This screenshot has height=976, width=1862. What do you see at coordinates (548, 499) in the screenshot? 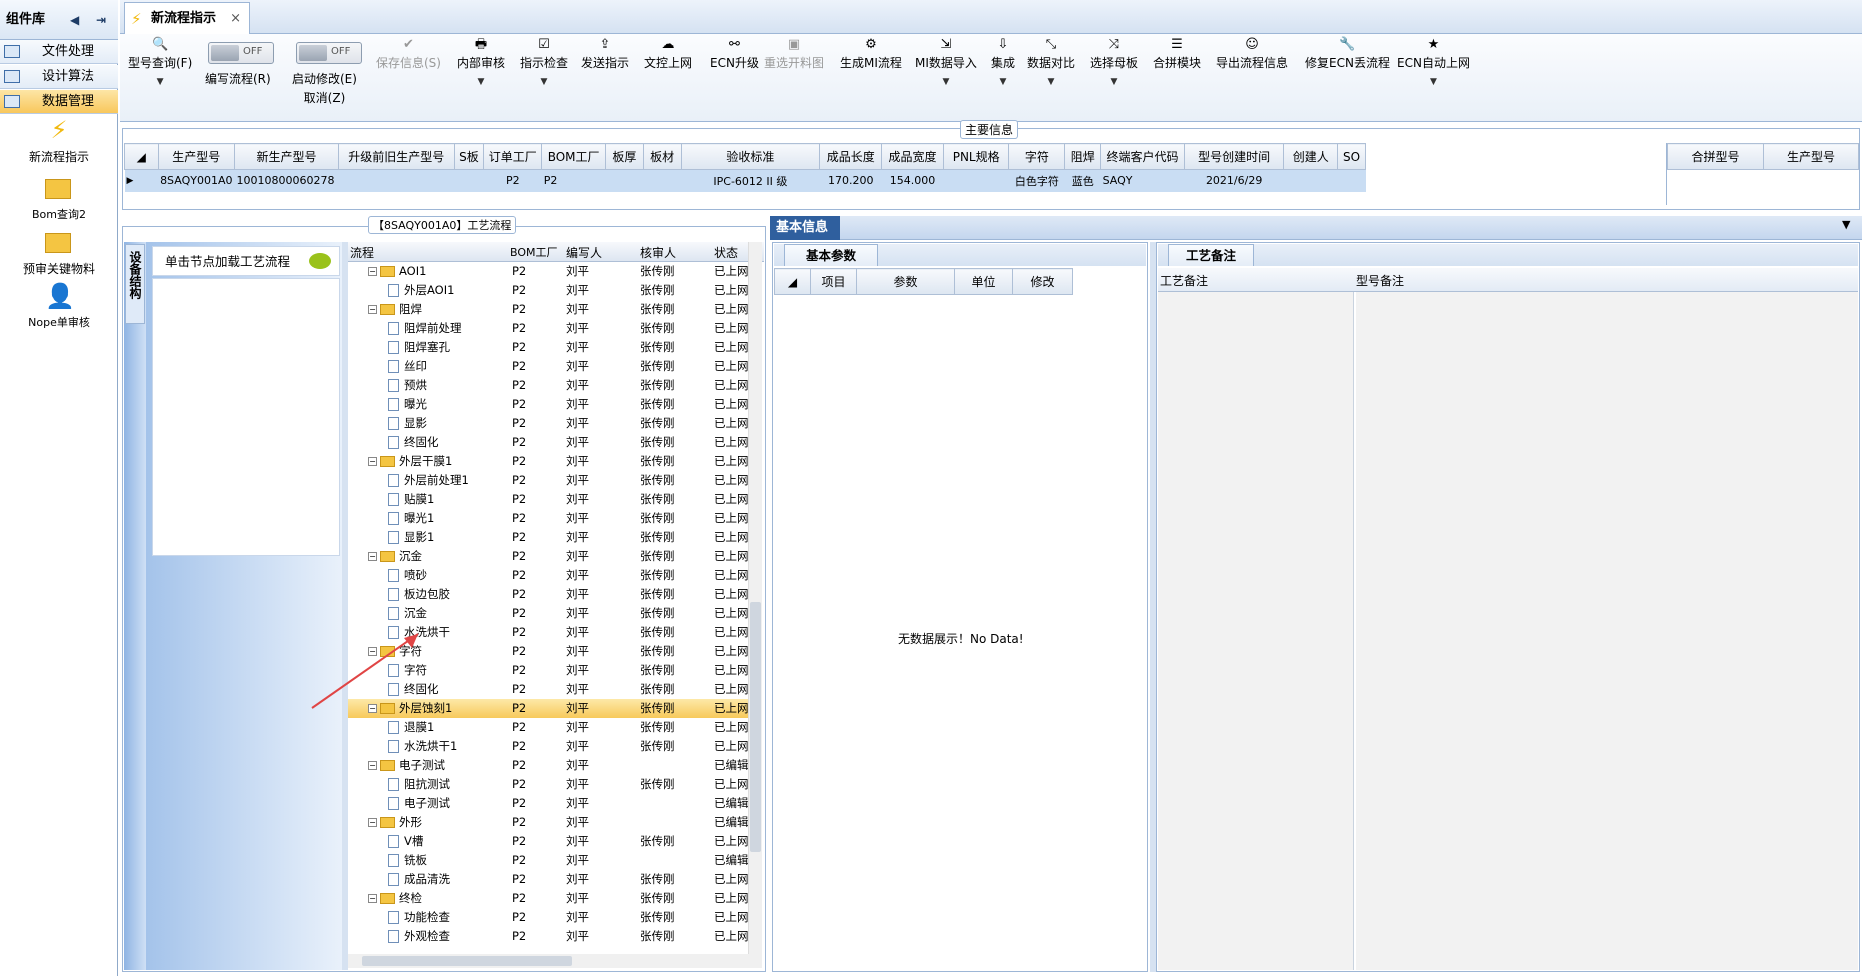
I see `tree-node-row: 贴膜1 P2 刘平 张传刚 已上网` at bounding box center [548, 499].